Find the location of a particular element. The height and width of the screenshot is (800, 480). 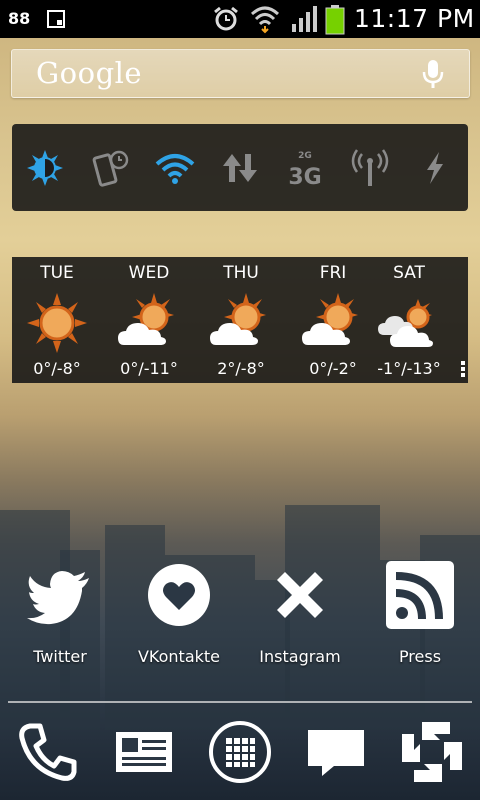

dock-messaging is located at coordinates (336, 752).